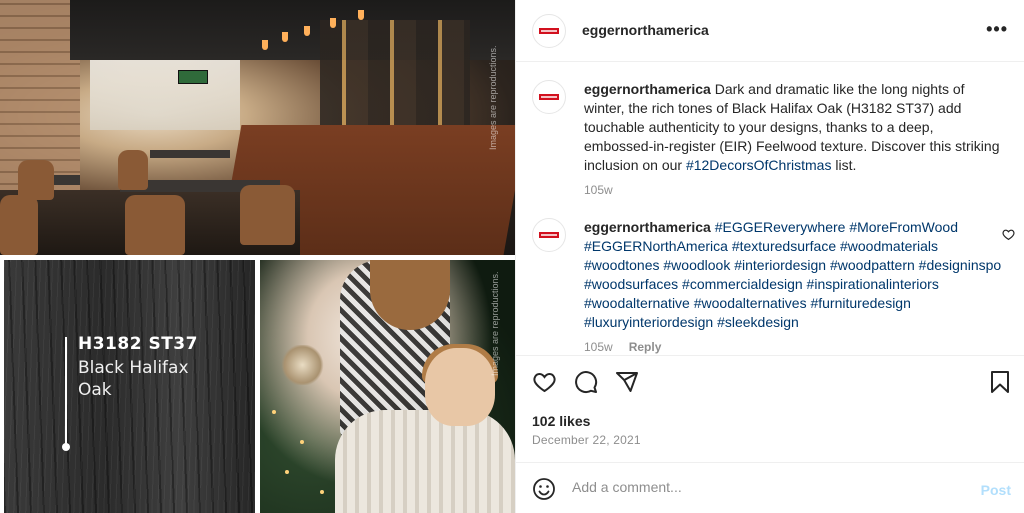 The image size is (1024, 513). I want to click on comment-like-icon, so click(1008, 234).